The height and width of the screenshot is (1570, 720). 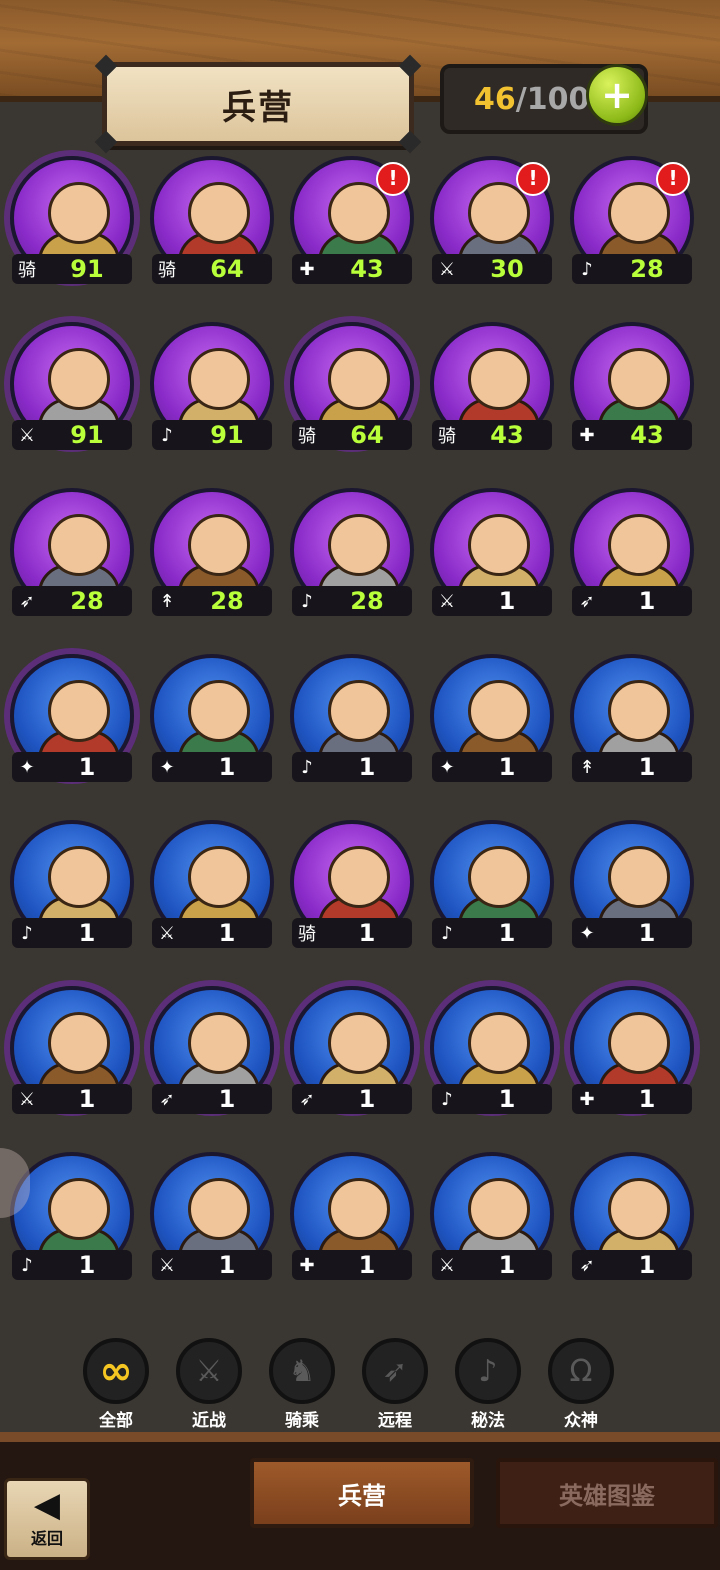 What do you see at coordinates (302, 1371) in the screenshot?
I see `filter-icon: ♞` at bounding box center [302, 1371].